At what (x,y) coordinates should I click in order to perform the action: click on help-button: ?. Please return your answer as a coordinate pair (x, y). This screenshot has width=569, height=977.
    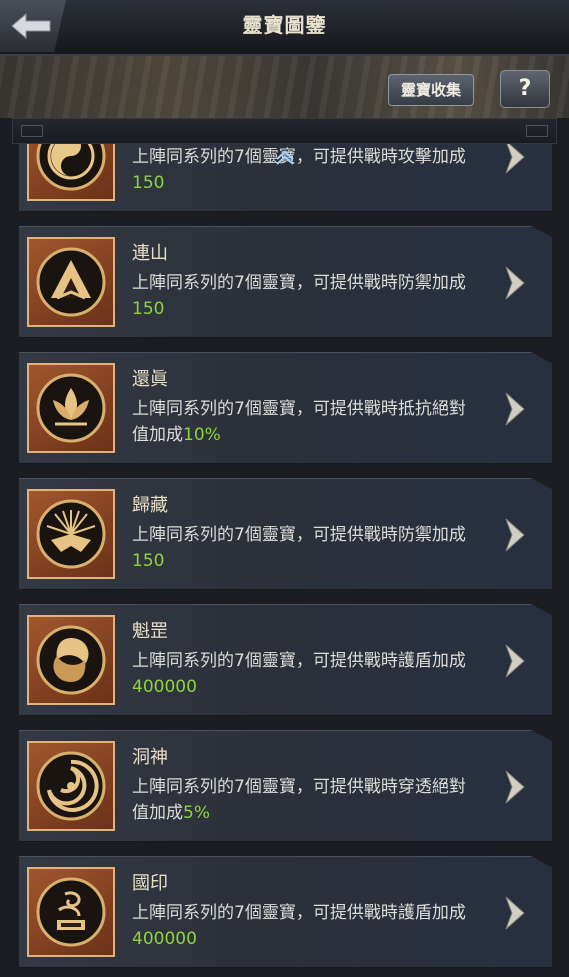
    Looking at the image, I should click on (525, 89).